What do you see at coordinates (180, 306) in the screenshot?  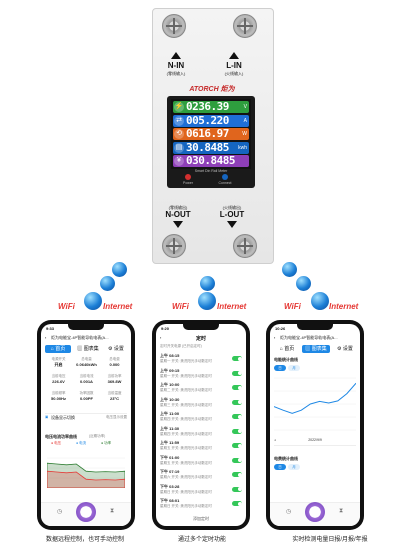 I see `wifi-label-2: WiFi` at bounding box center [180, 306].